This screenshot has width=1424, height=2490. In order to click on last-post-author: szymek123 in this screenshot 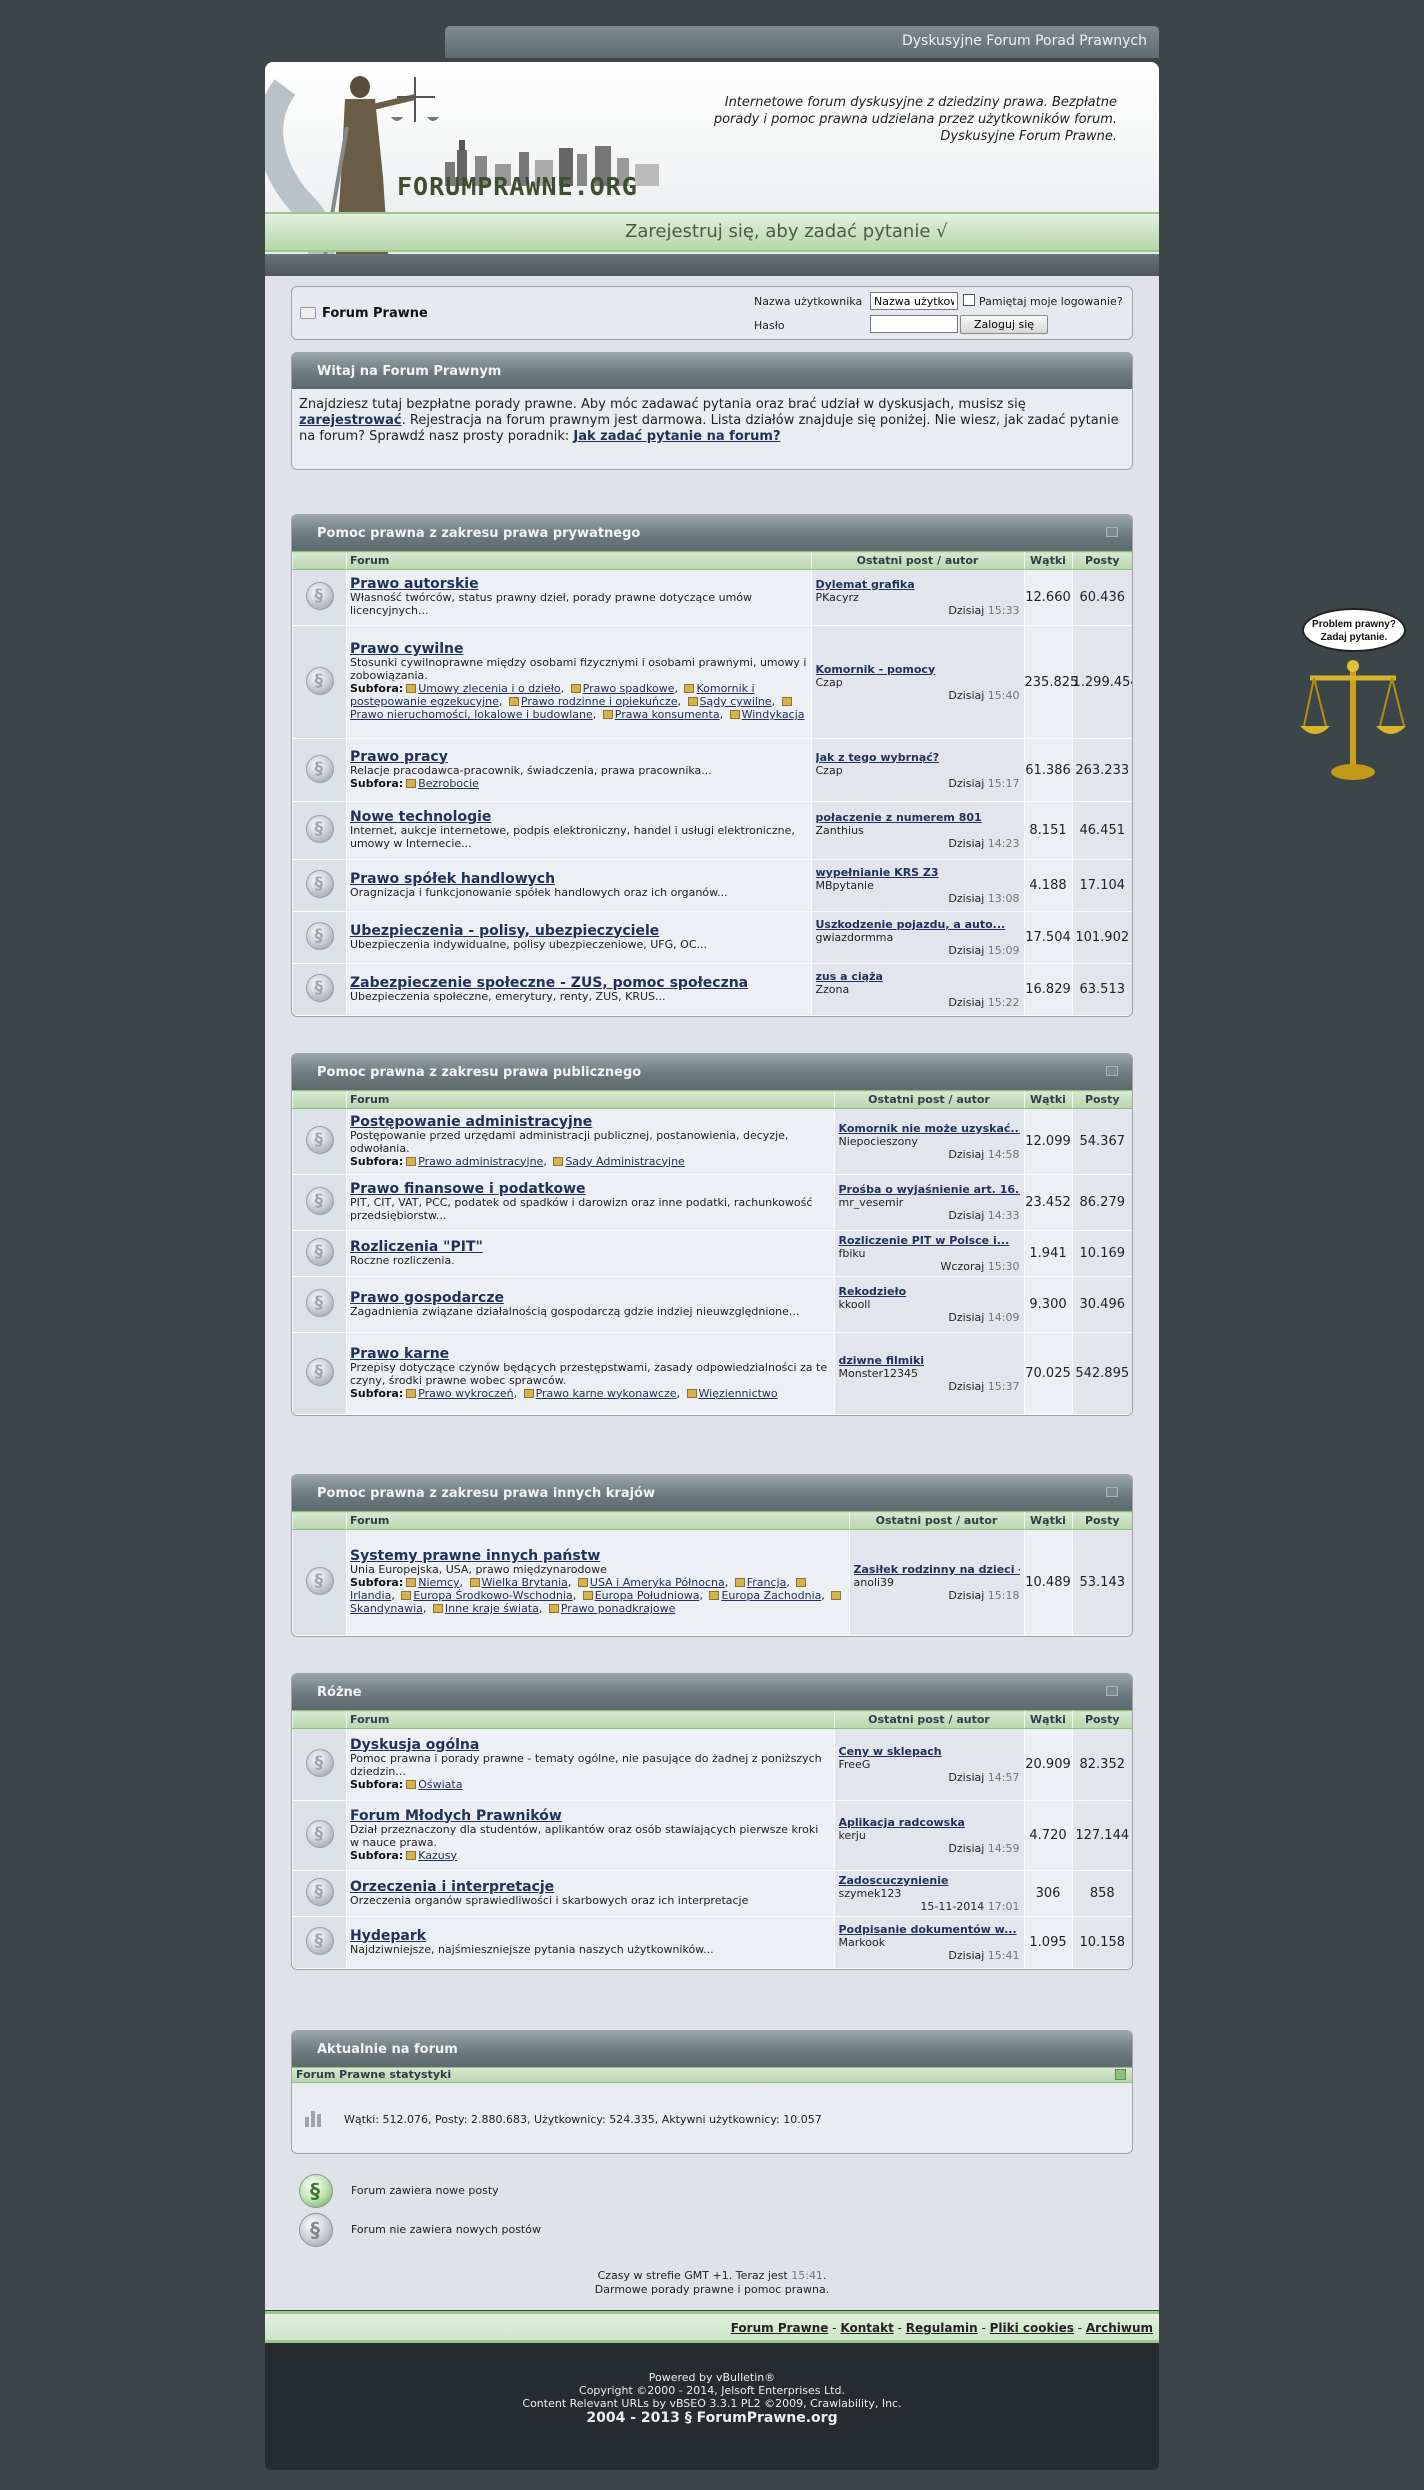, I will do `click(929, 1893)`.